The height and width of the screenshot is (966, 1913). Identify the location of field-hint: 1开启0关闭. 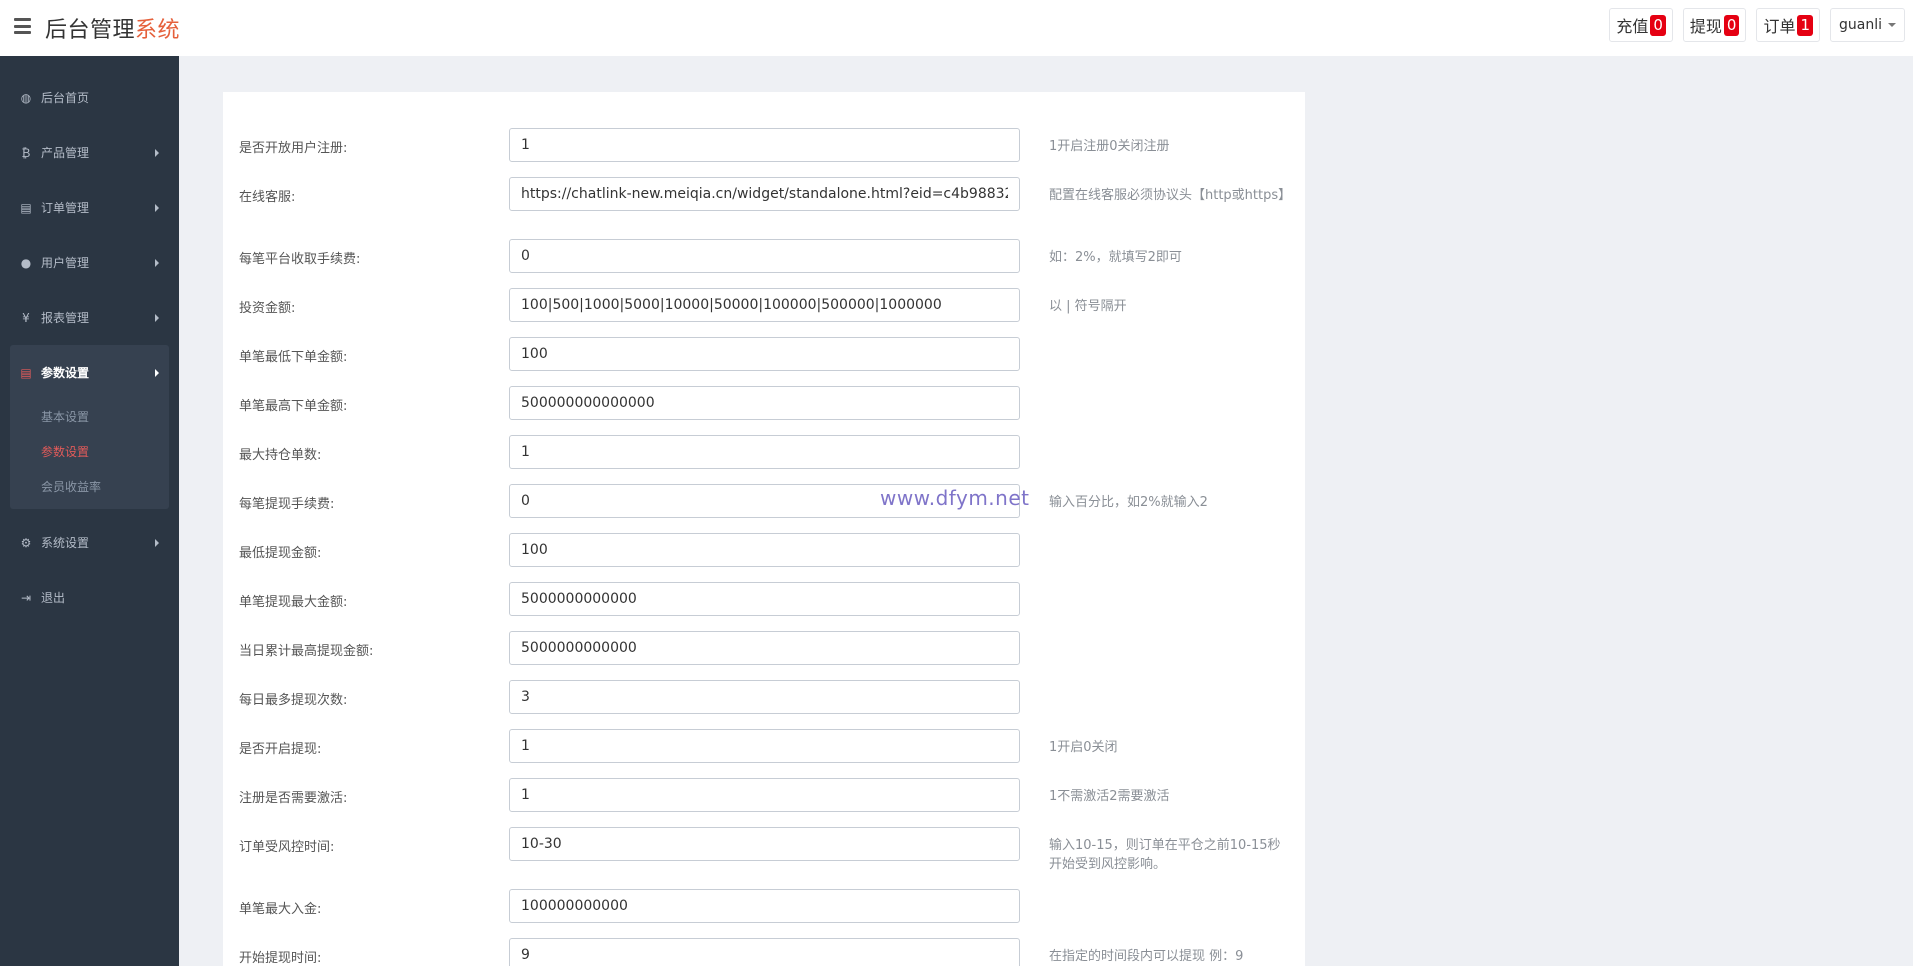
(1083, 747).